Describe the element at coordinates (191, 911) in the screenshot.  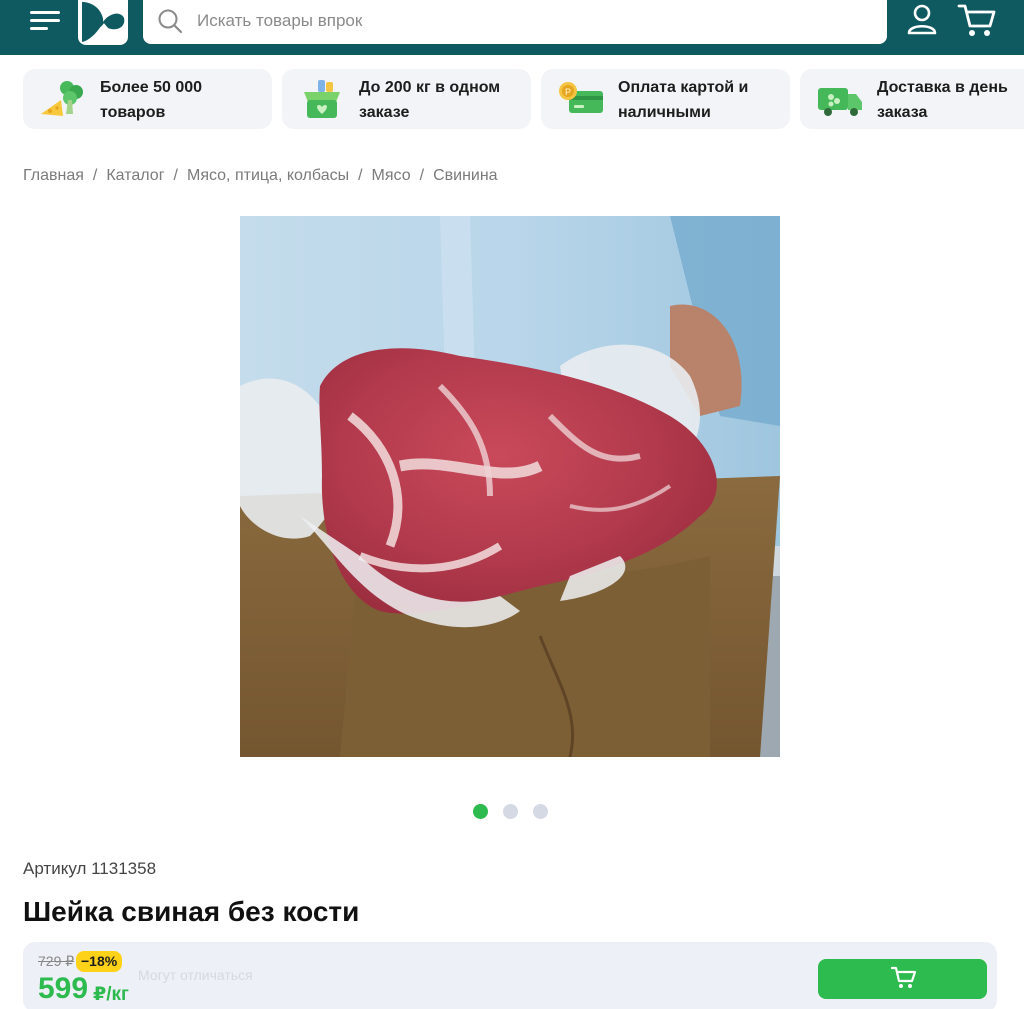
I see `product-title: Шейка свиная без кости` at that location.